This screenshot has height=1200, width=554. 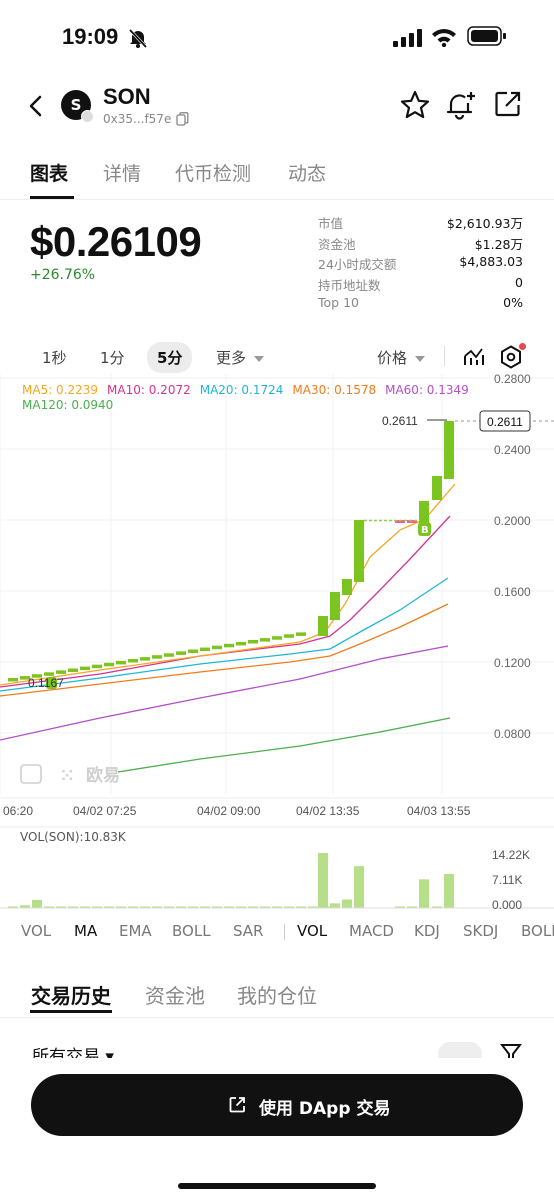 What do you see at coordinates (331, 223) in the screenshot?
I see `stat-key: 市值` at bounding box center [331, 223].